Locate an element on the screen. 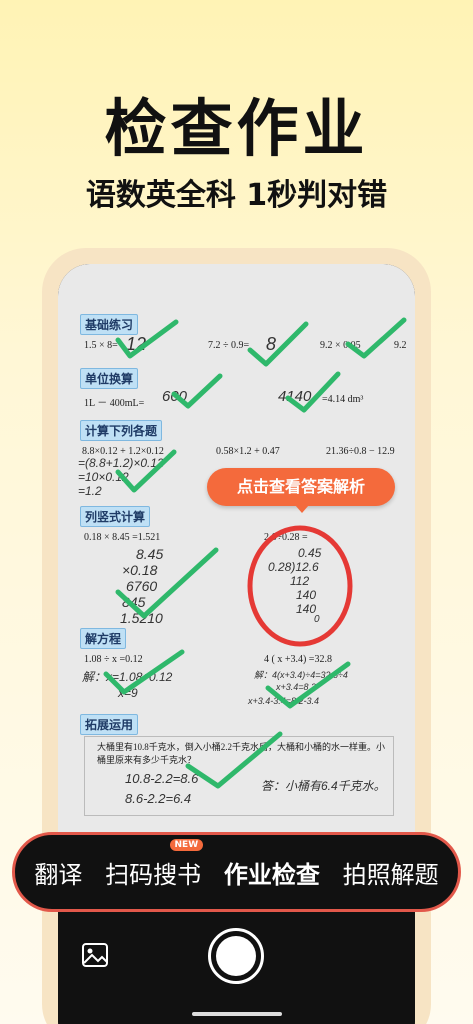 This screenshot has height=1024, width=473. new-badge: NEW is located at coordinates (186, 844).